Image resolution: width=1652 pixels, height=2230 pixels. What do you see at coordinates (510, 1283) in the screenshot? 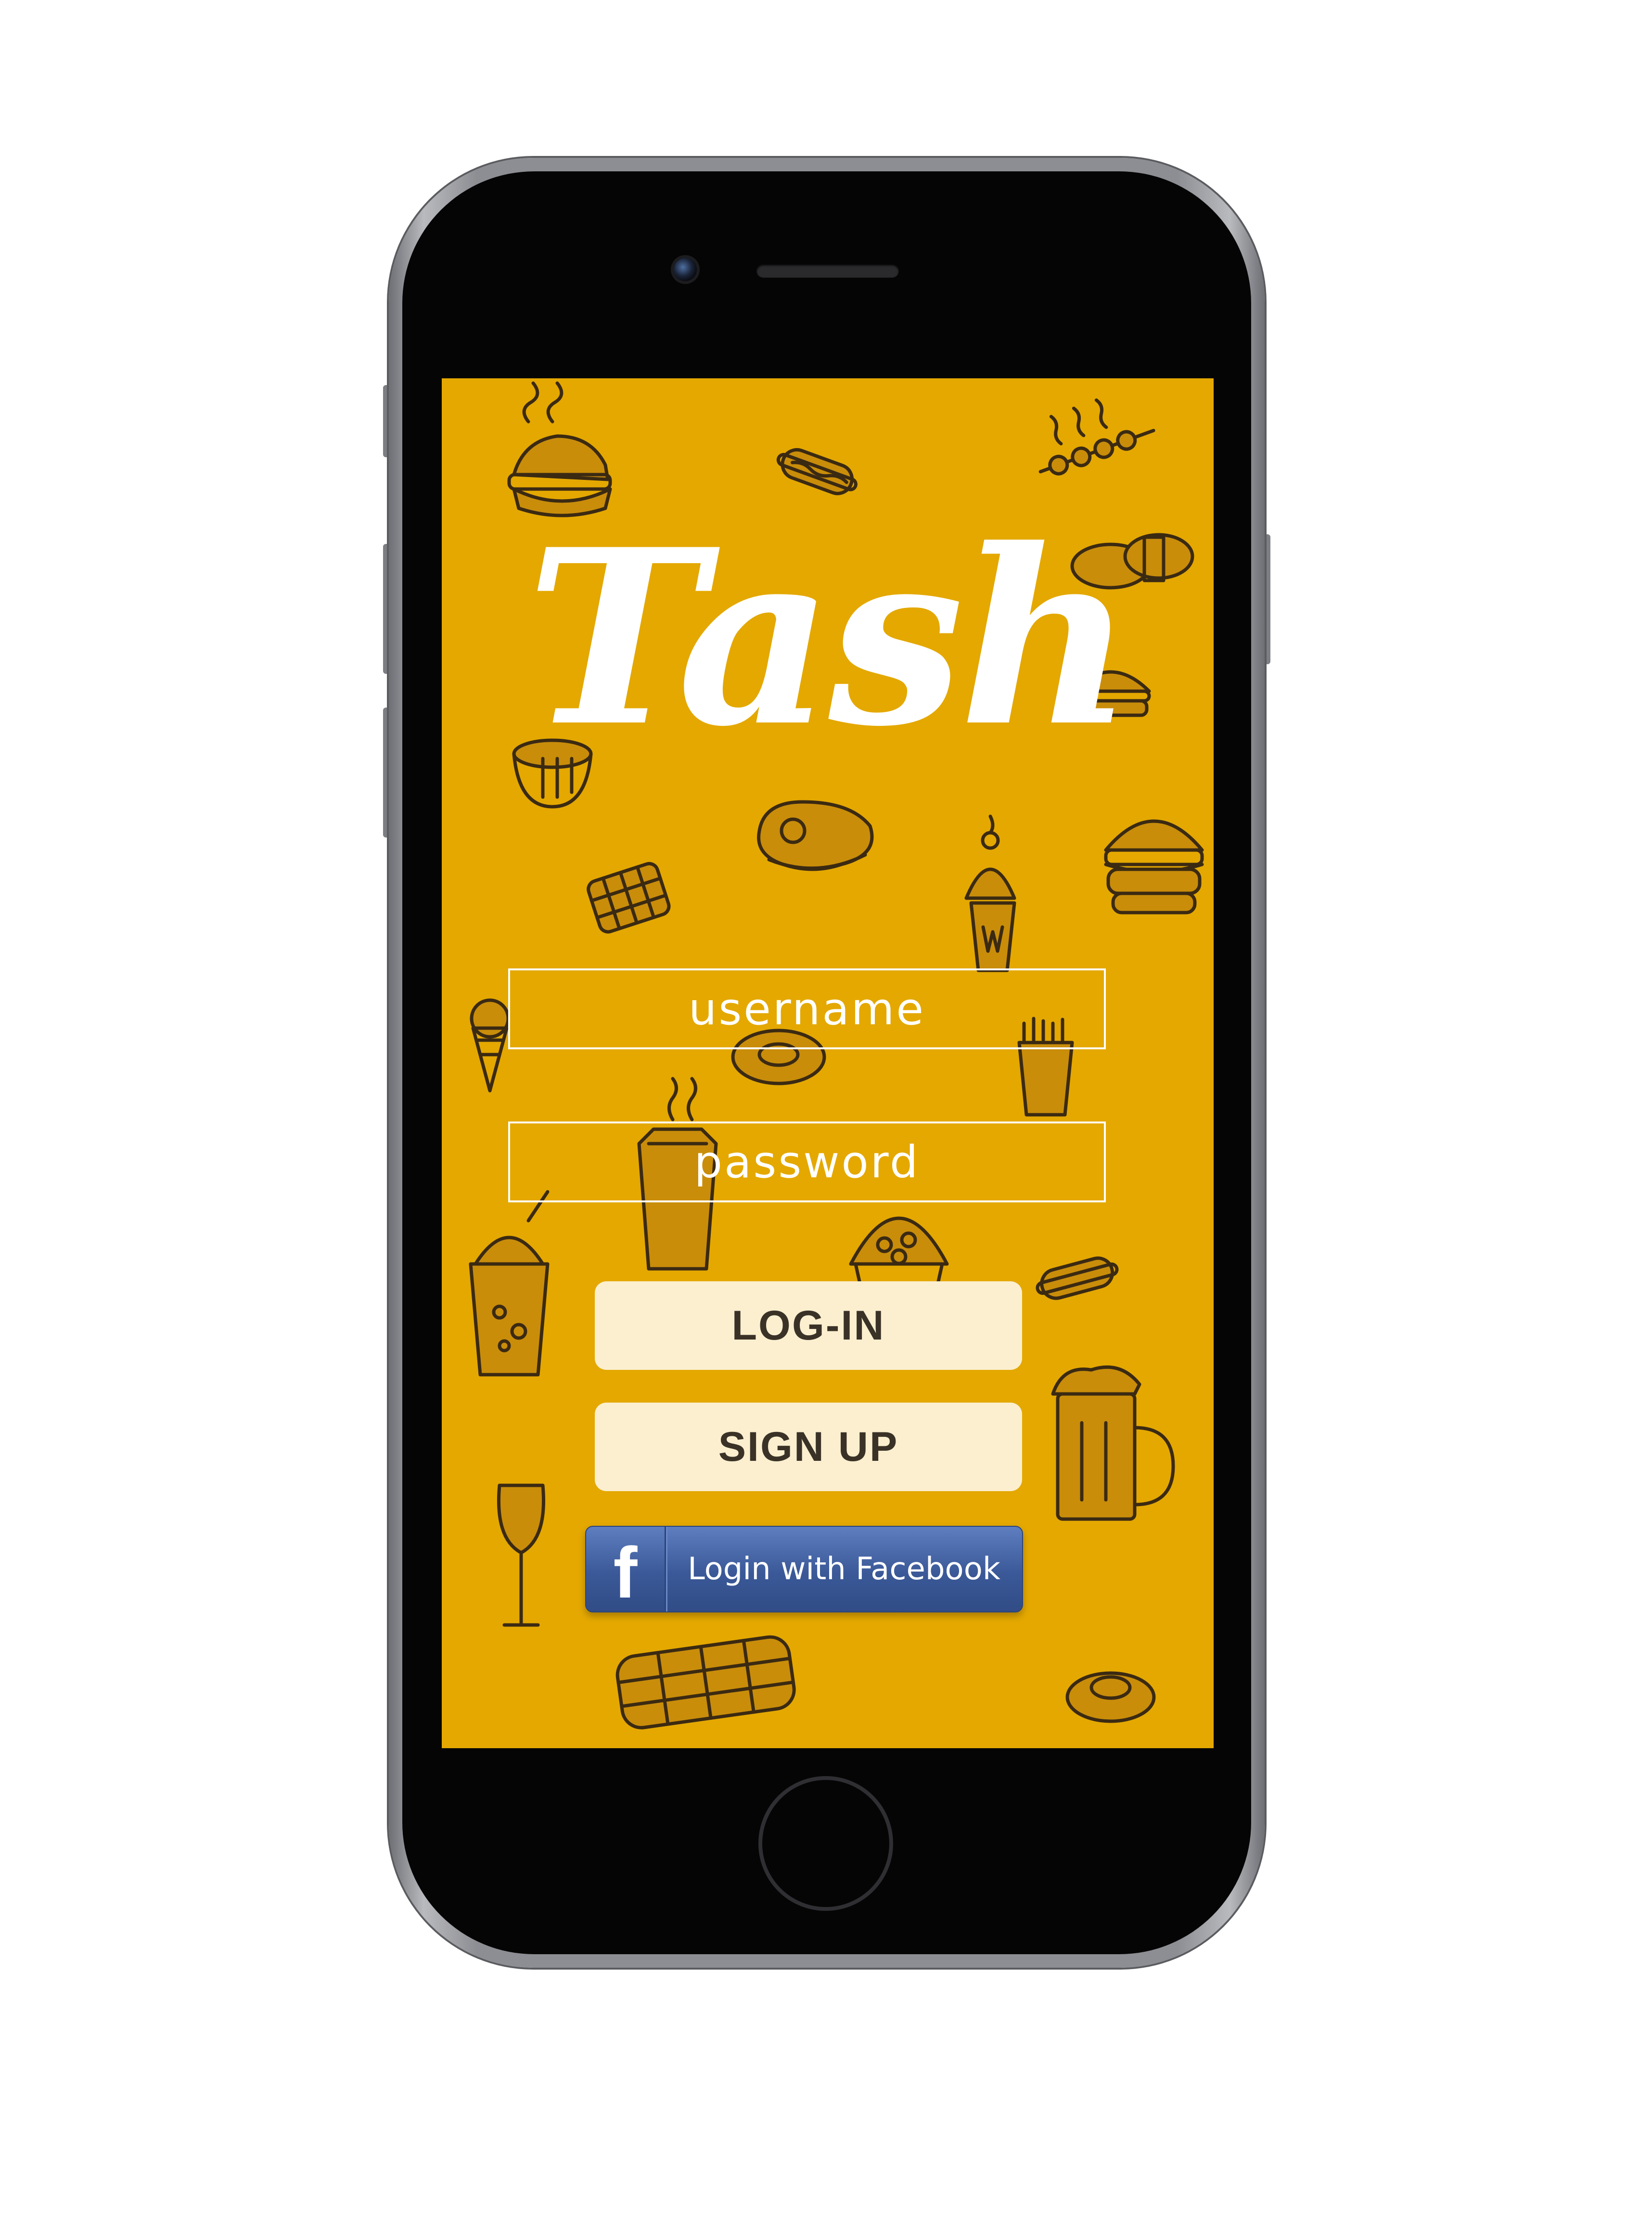
I see `smoothie-icon` at bounding box center [510, 1283].